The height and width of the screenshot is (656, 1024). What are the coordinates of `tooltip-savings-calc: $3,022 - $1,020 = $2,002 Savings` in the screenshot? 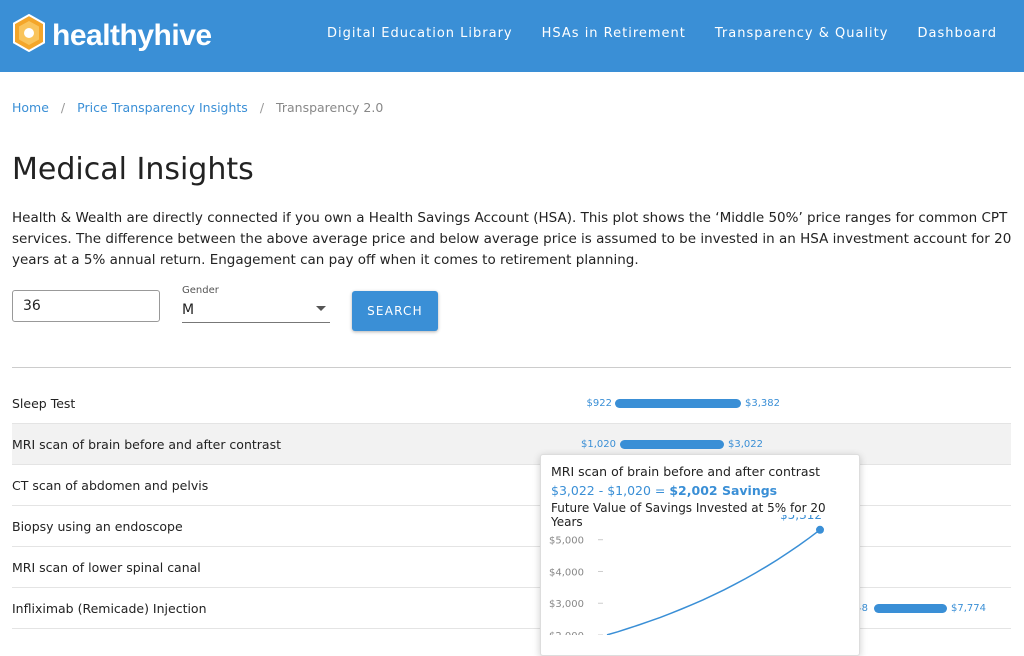 It's located at (664, 490).